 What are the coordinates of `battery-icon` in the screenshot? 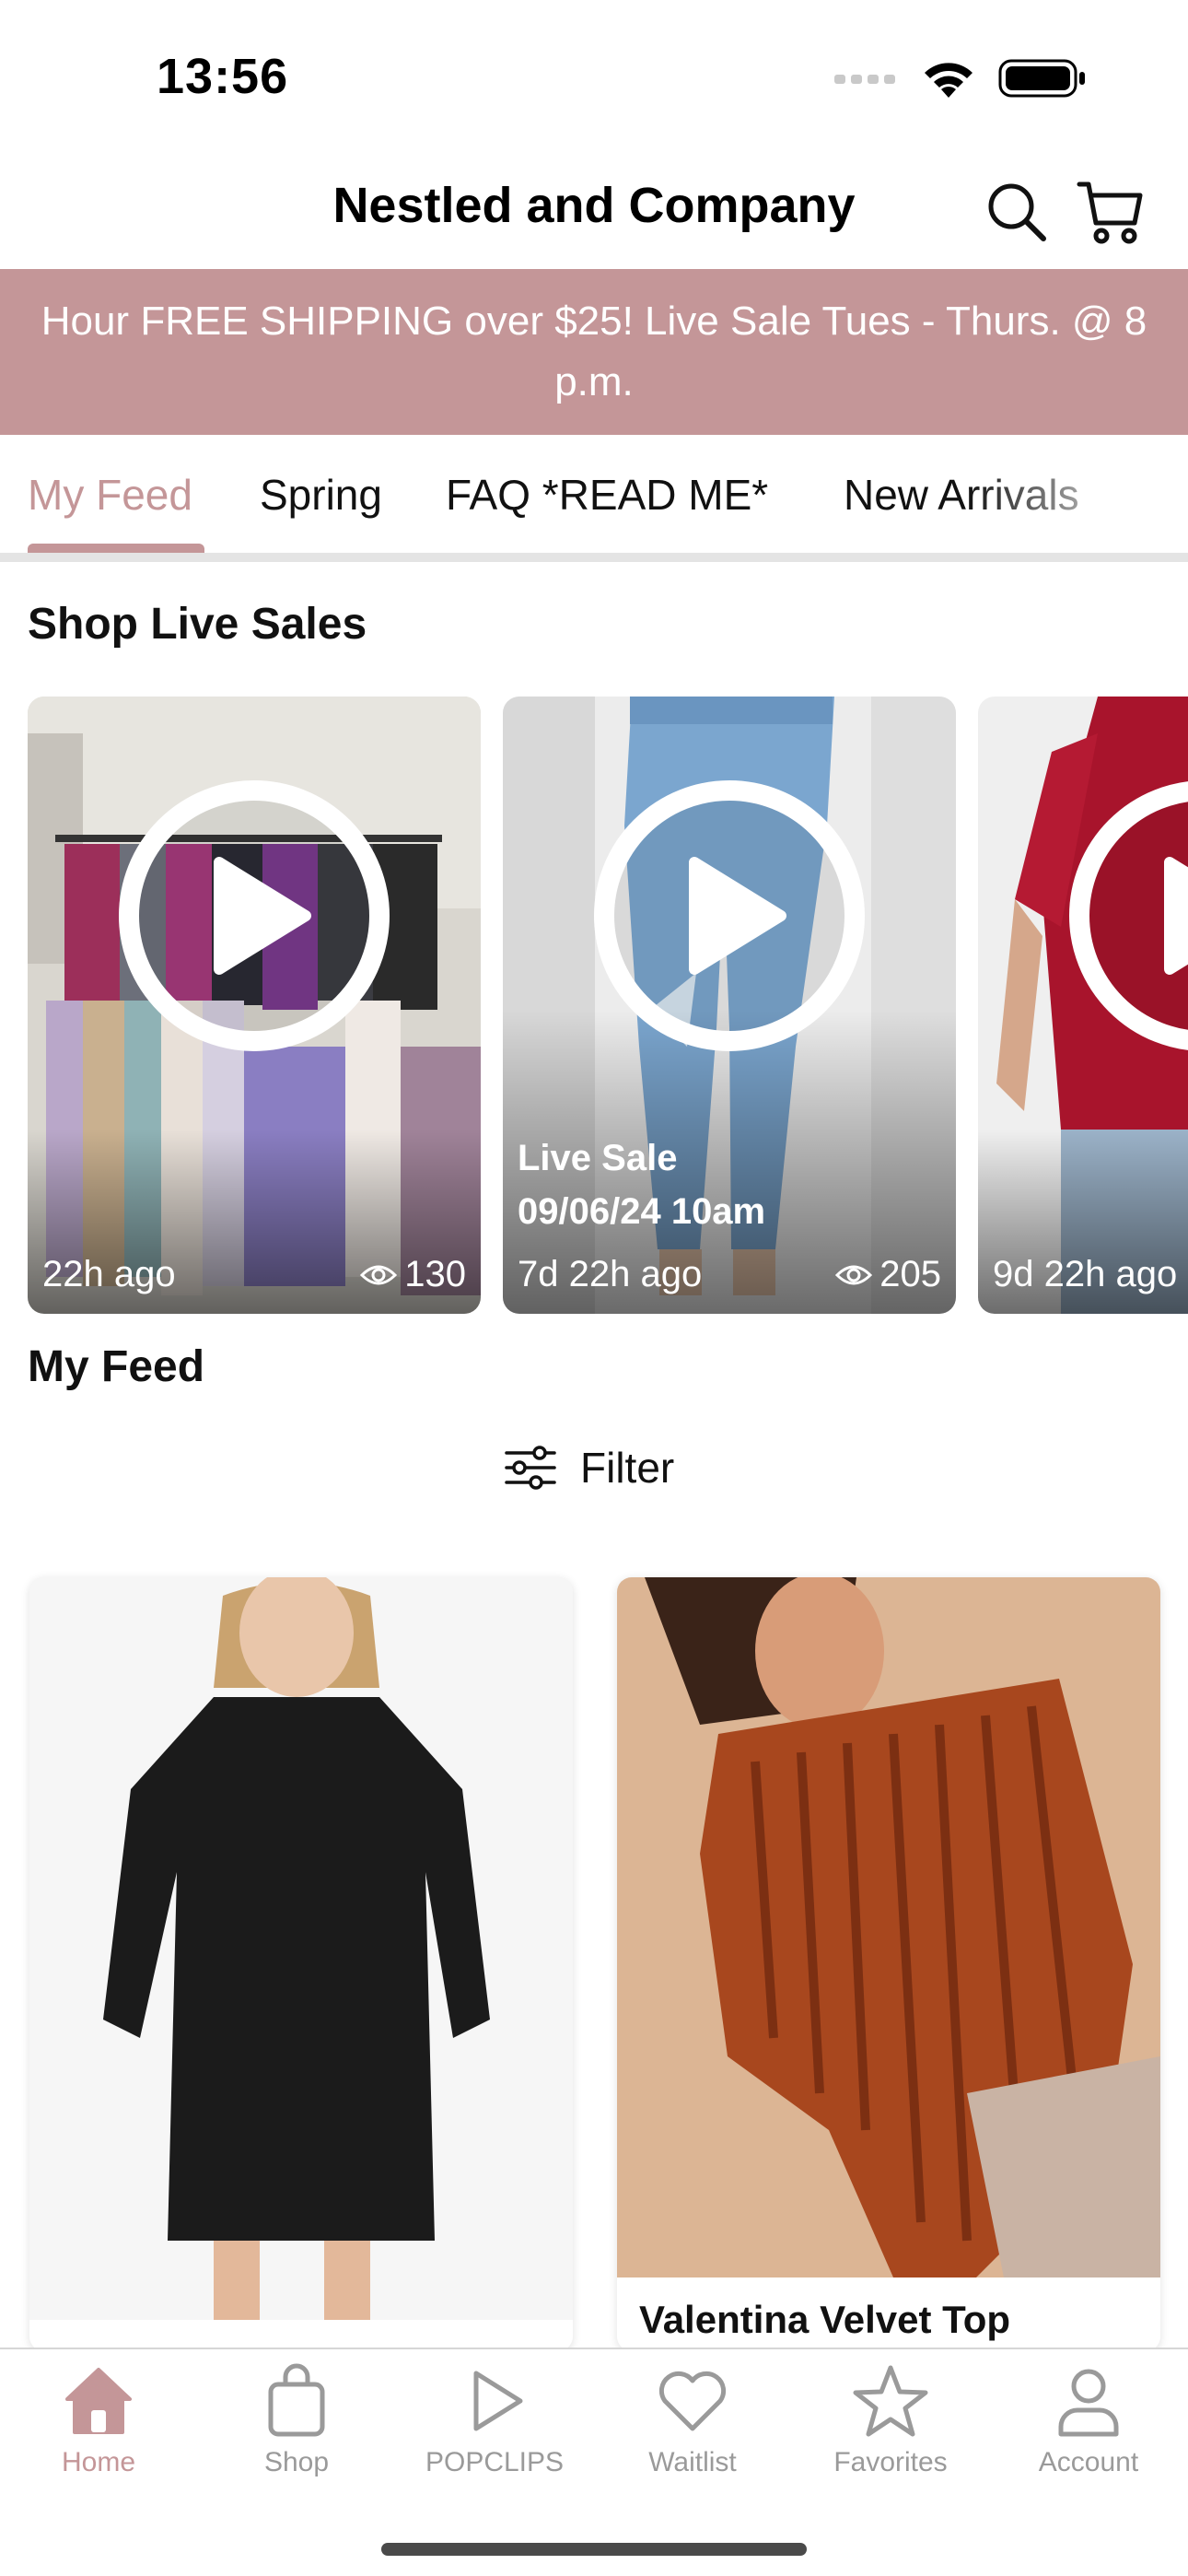 It's located at (1041, 78).